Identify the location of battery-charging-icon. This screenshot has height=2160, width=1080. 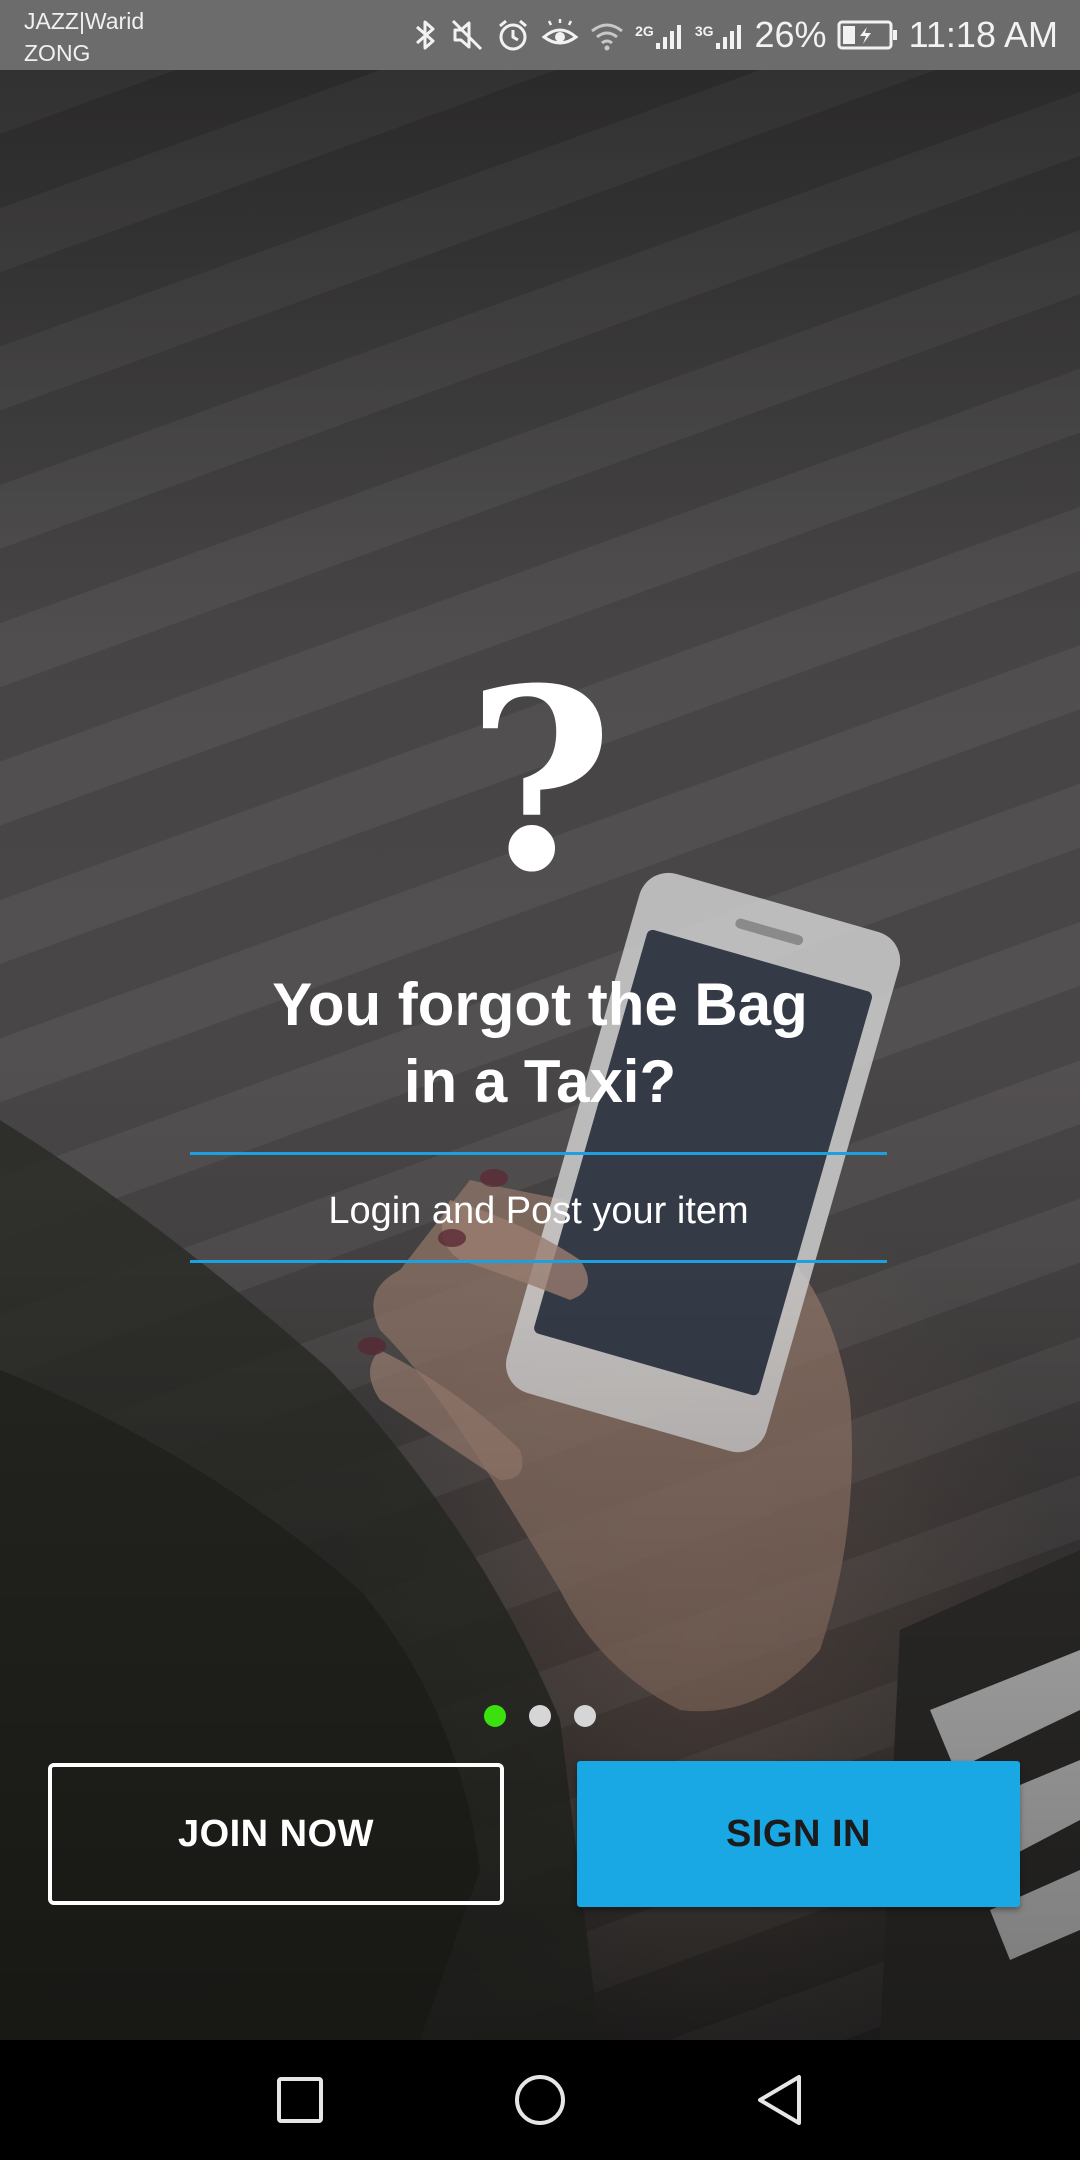
(868, 35).